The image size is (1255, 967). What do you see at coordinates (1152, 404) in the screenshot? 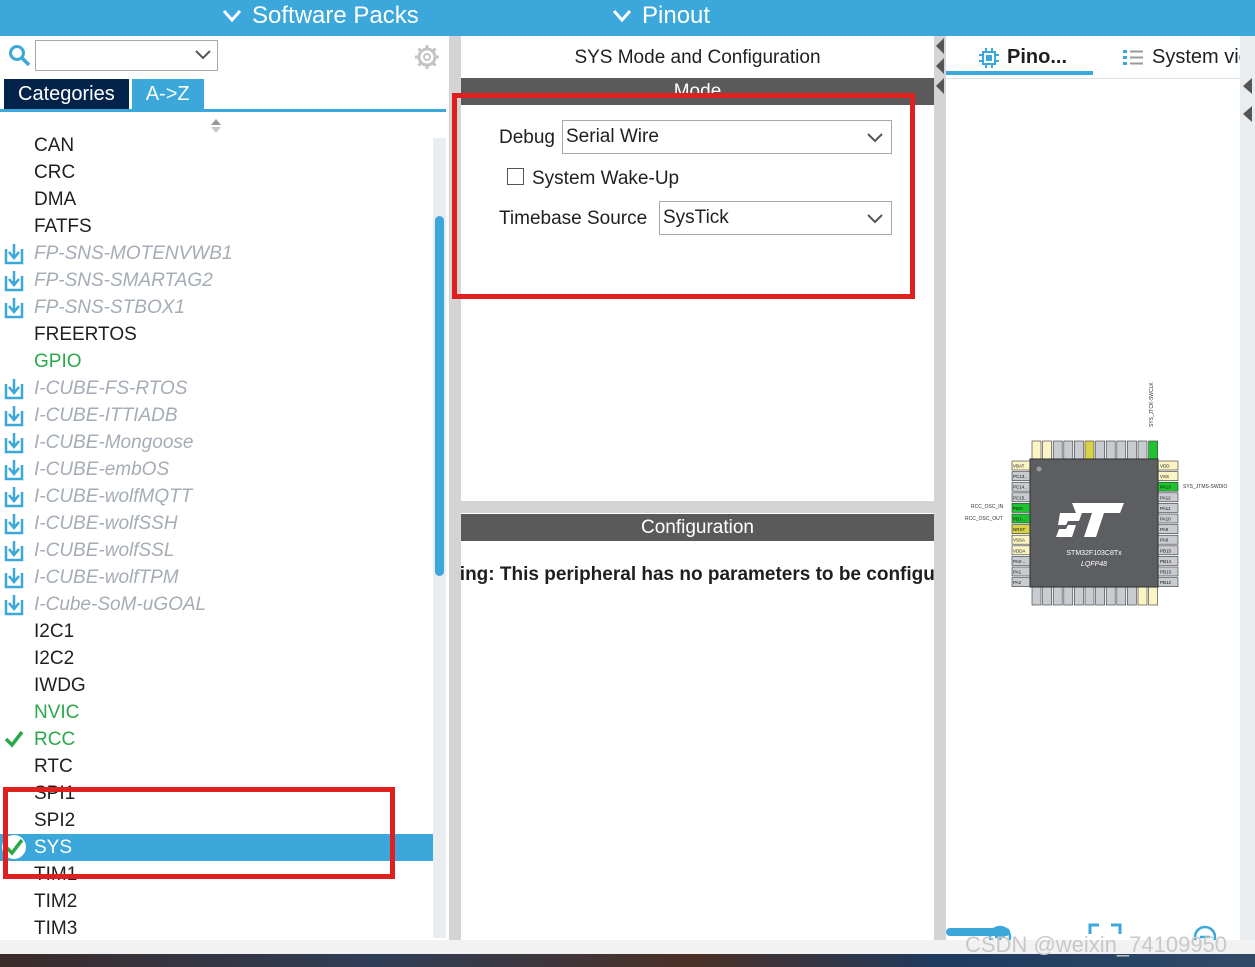
I see `pin-label-swclk: SYS_JTCK-SWCLK` at bounding box center [1152, 404].